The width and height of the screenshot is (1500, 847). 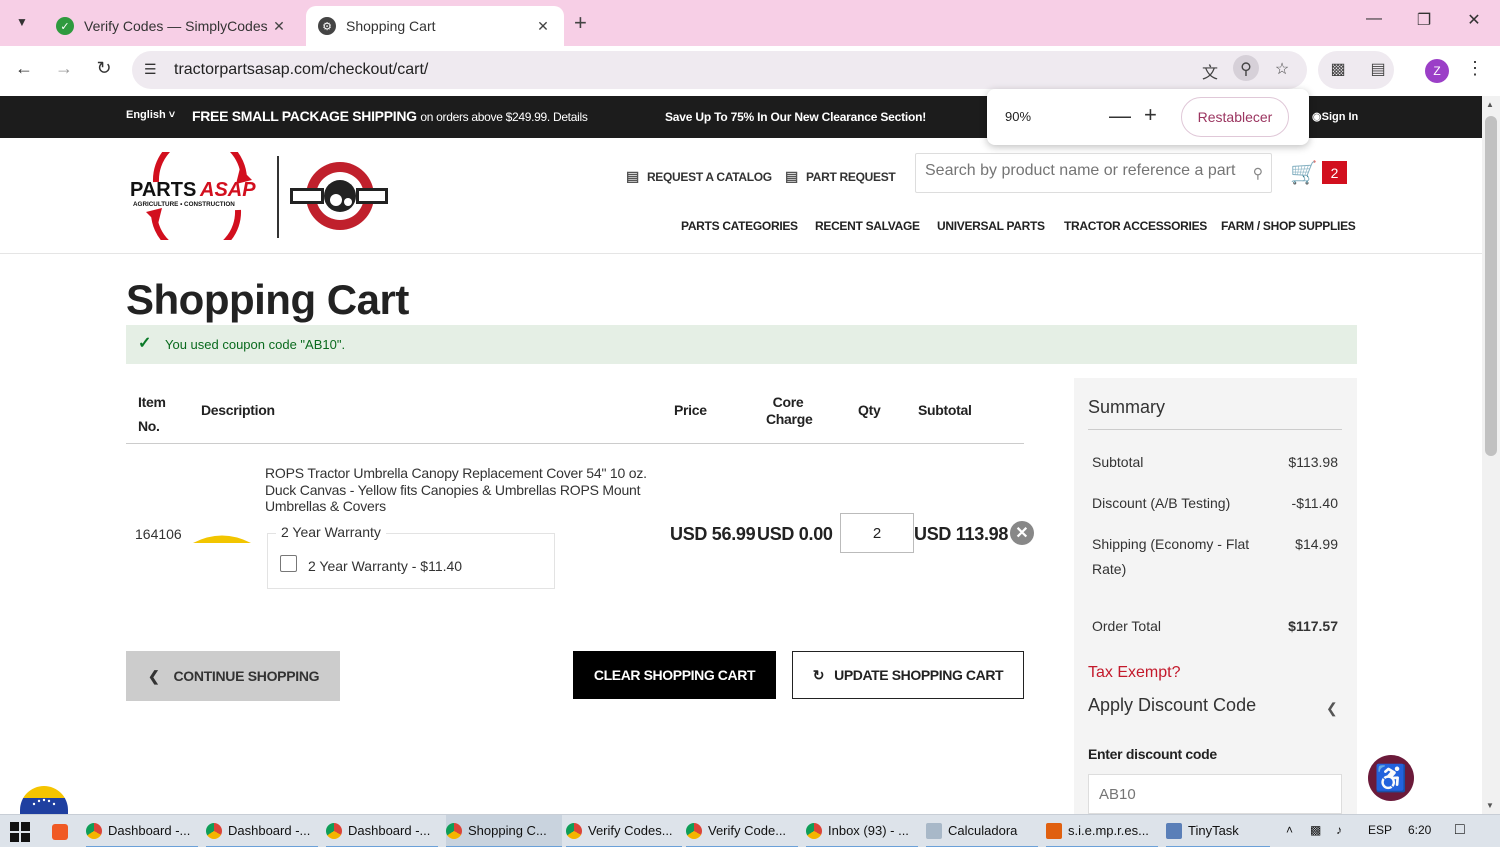 I want to click on tab-search-button: ▼, so click(x=22, y=22).